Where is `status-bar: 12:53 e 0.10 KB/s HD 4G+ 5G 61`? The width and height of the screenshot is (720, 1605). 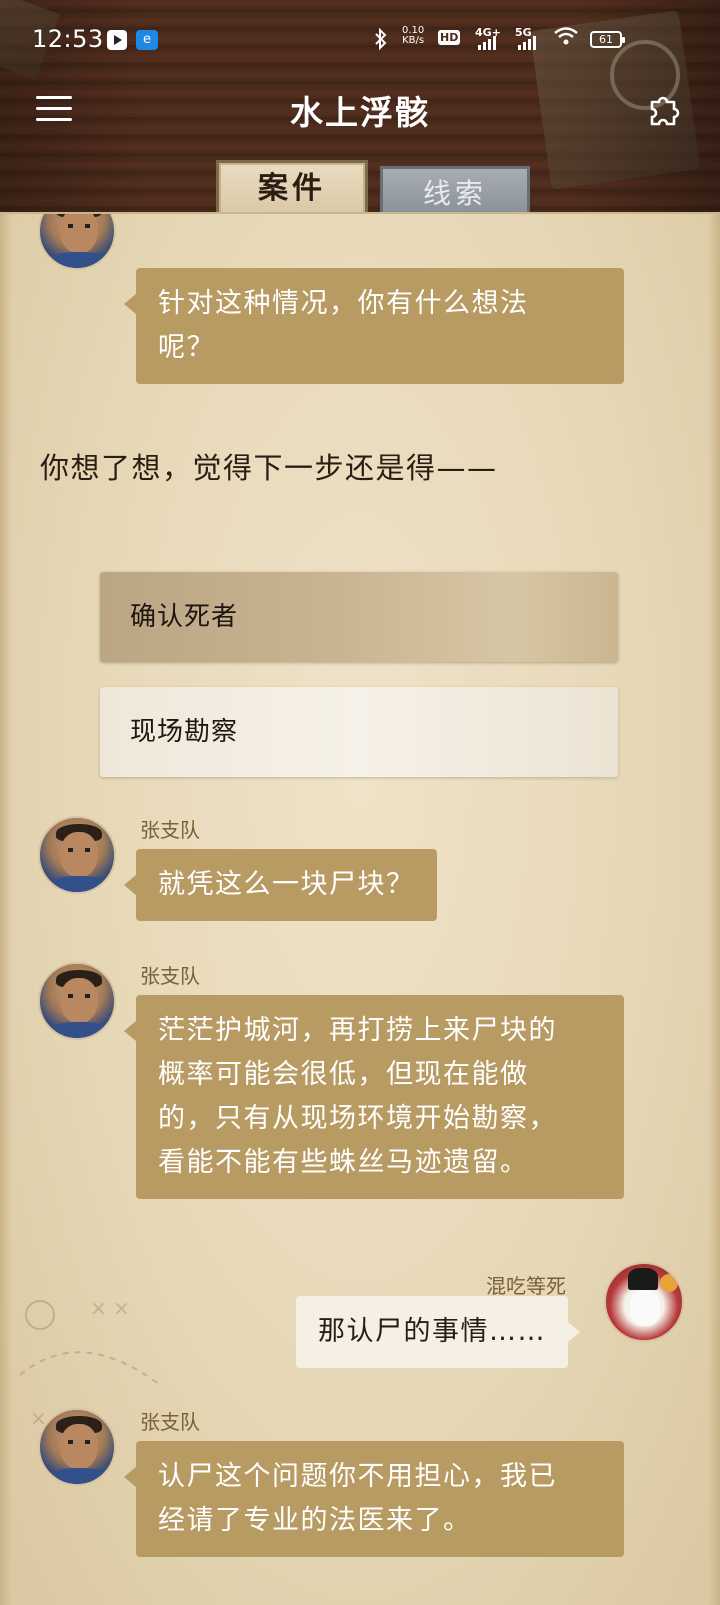 status-bar: 12:53 e 0.10 KB/s HD 4G+ 5G 61 is located at coordinates (360, 42).